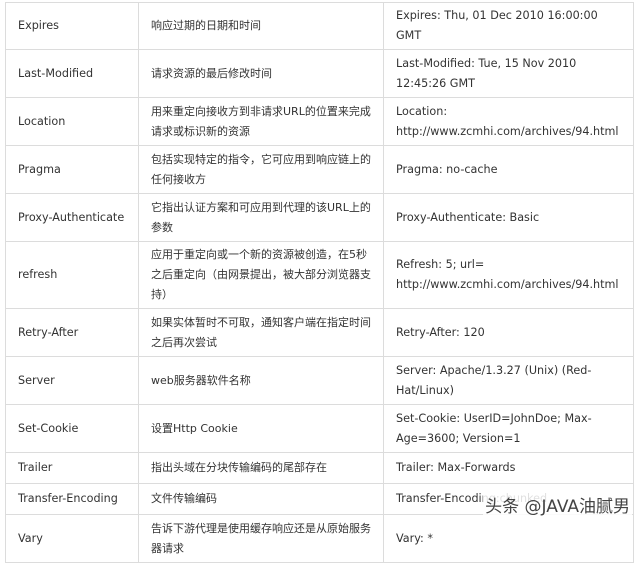 Image resolution: width=640 pixels, height=563 pixels. What do you see at coordinates (508, 538) in the screenshot?
I see `header-example: Vary: *` at bounding box center [508, 538].